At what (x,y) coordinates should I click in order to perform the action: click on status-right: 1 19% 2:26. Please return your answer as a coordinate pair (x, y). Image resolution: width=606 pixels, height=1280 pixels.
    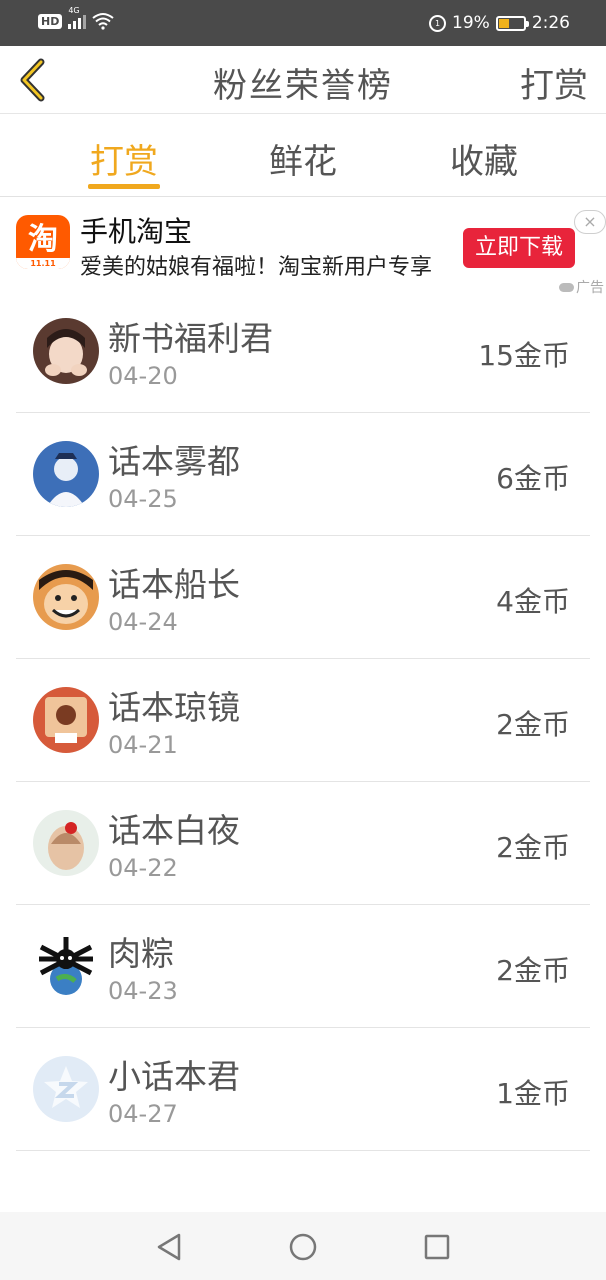
    Looking at the image, I should click on (499, 23).